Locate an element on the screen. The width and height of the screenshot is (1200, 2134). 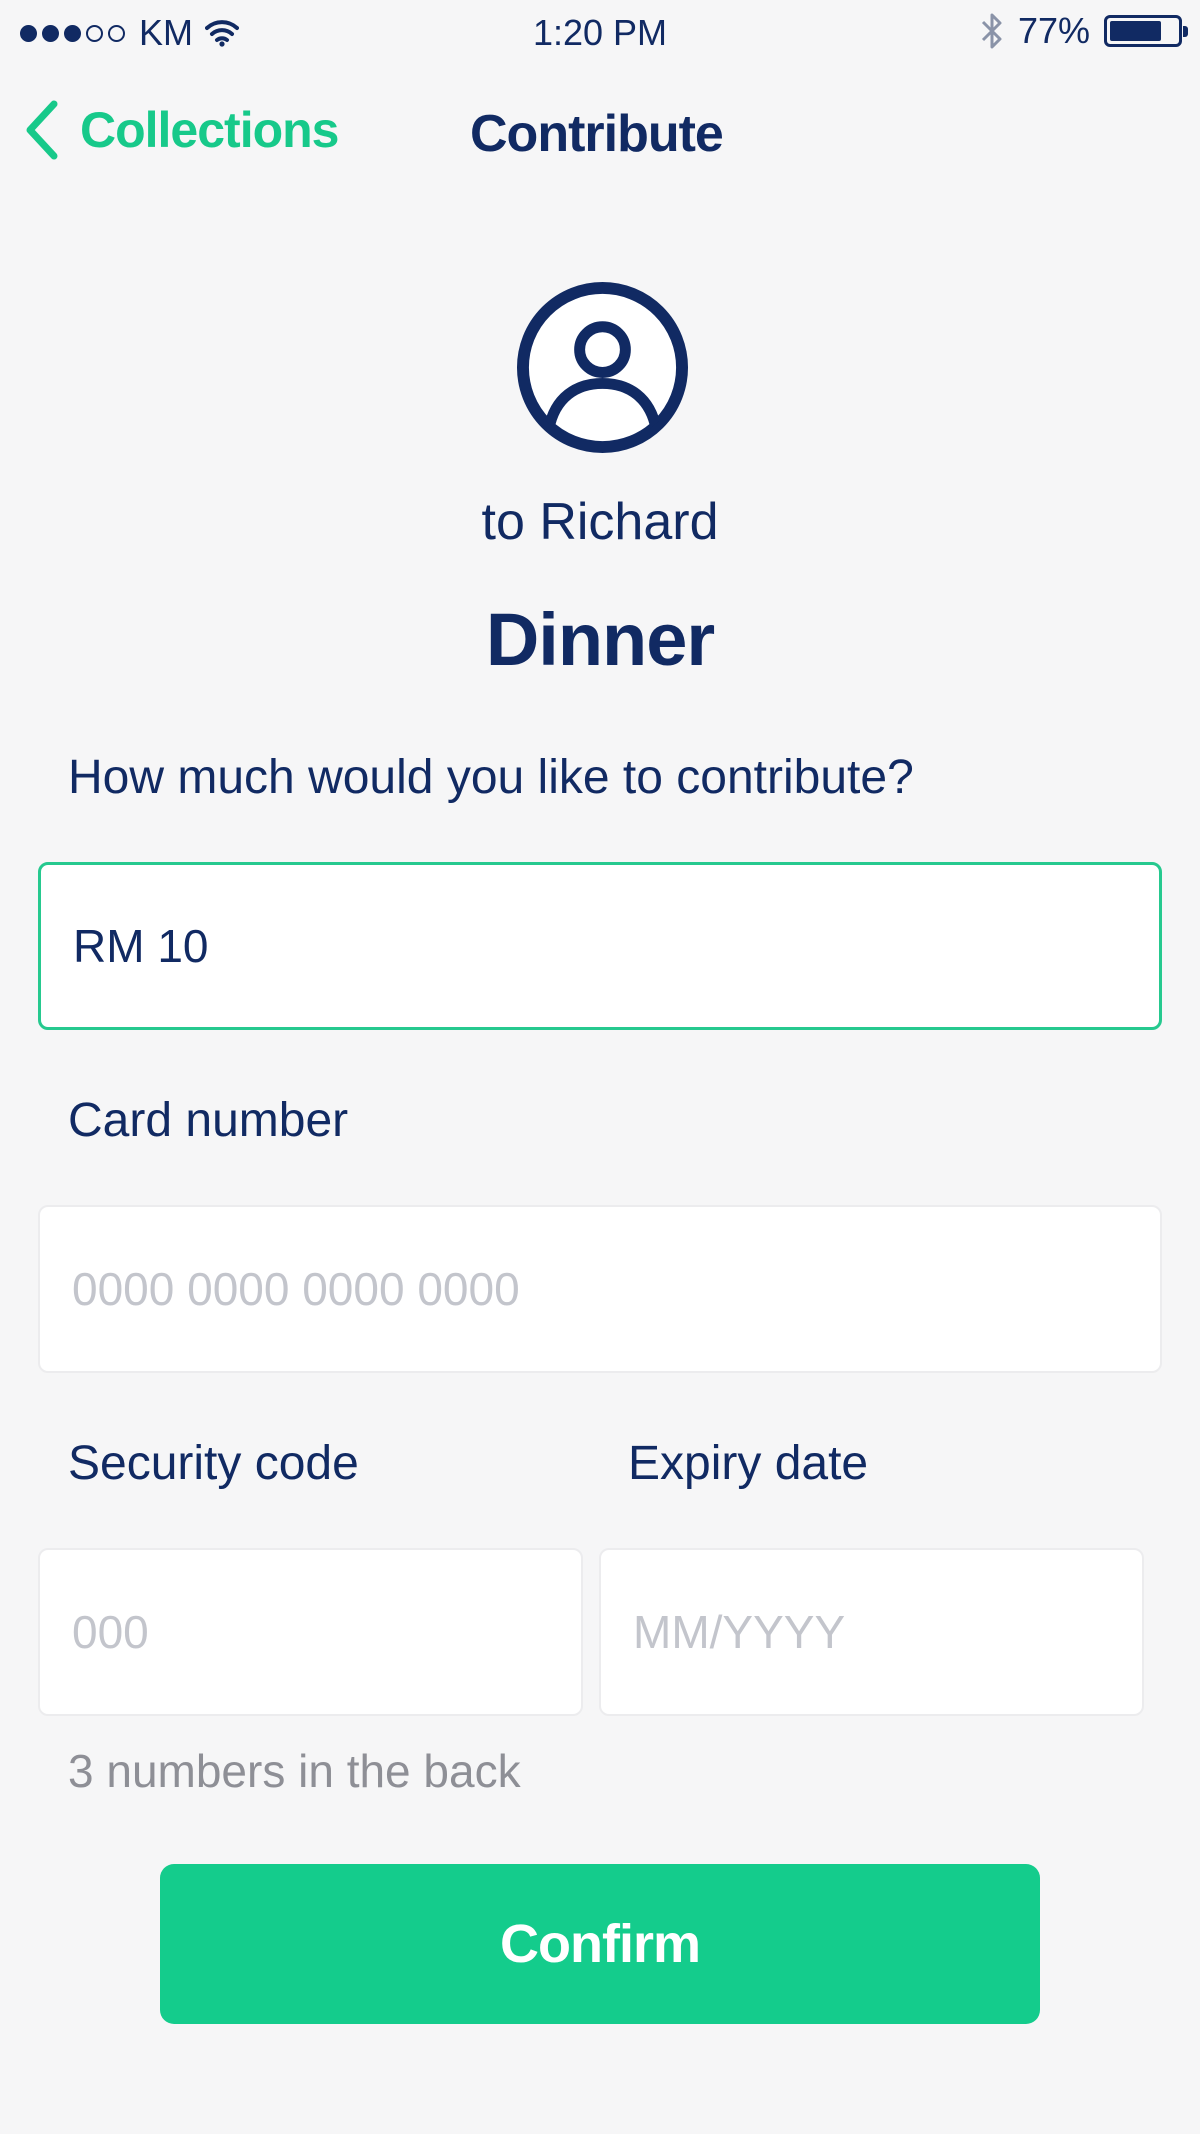
card-number-label: Card number is located at coordinates (208, 1120).